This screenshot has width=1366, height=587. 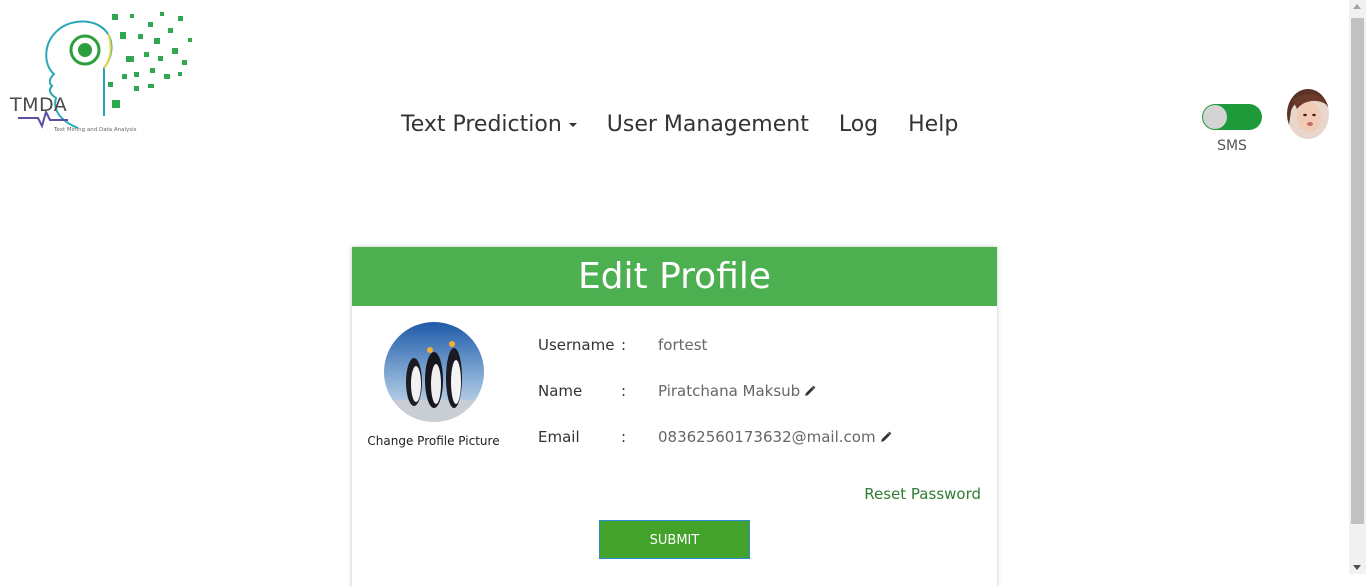 What do you see at coordinates (858, 124) in the screenshot?
I see `nav-log: Log` at bounding box center [858, 124].